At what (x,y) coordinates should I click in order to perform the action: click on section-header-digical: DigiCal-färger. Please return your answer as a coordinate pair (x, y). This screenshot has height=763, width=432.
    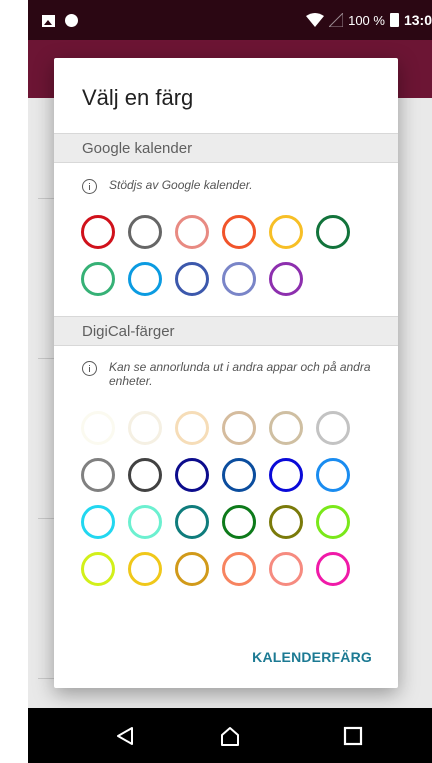
    Looking at the image, I should click on (226, 331).